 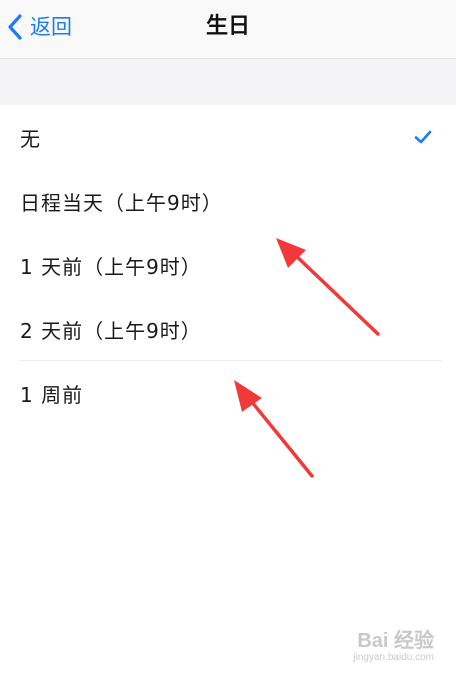 What do you see at coordinates (111, 330) in the screenshot?
I see `option-label: 2 天前（上午9时）` at bounding box center [111, 330].